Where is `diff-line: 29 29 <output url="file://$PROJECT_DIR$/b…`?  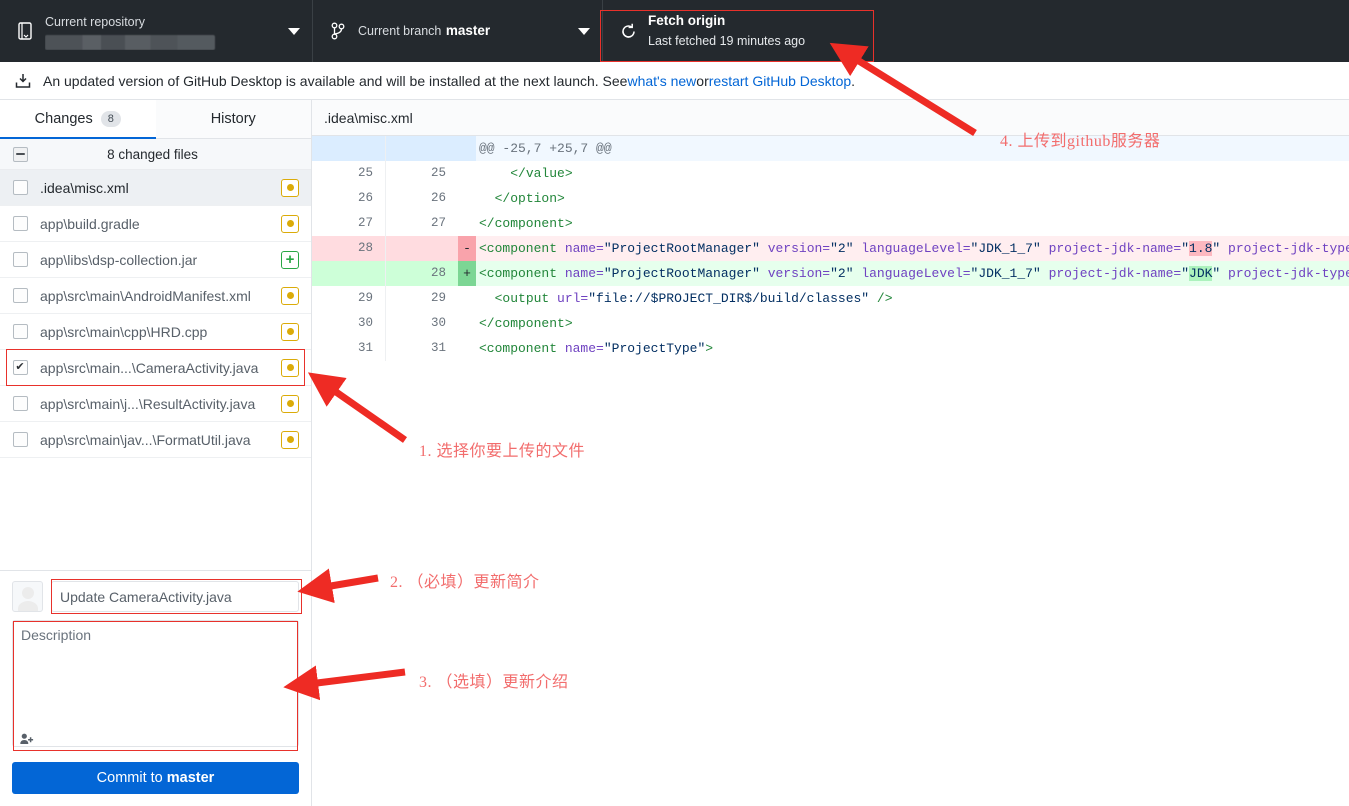
diff-line: 29 29 <output url="file://$PROJECT_DIR$/b… is located at coordinates (830, 298).